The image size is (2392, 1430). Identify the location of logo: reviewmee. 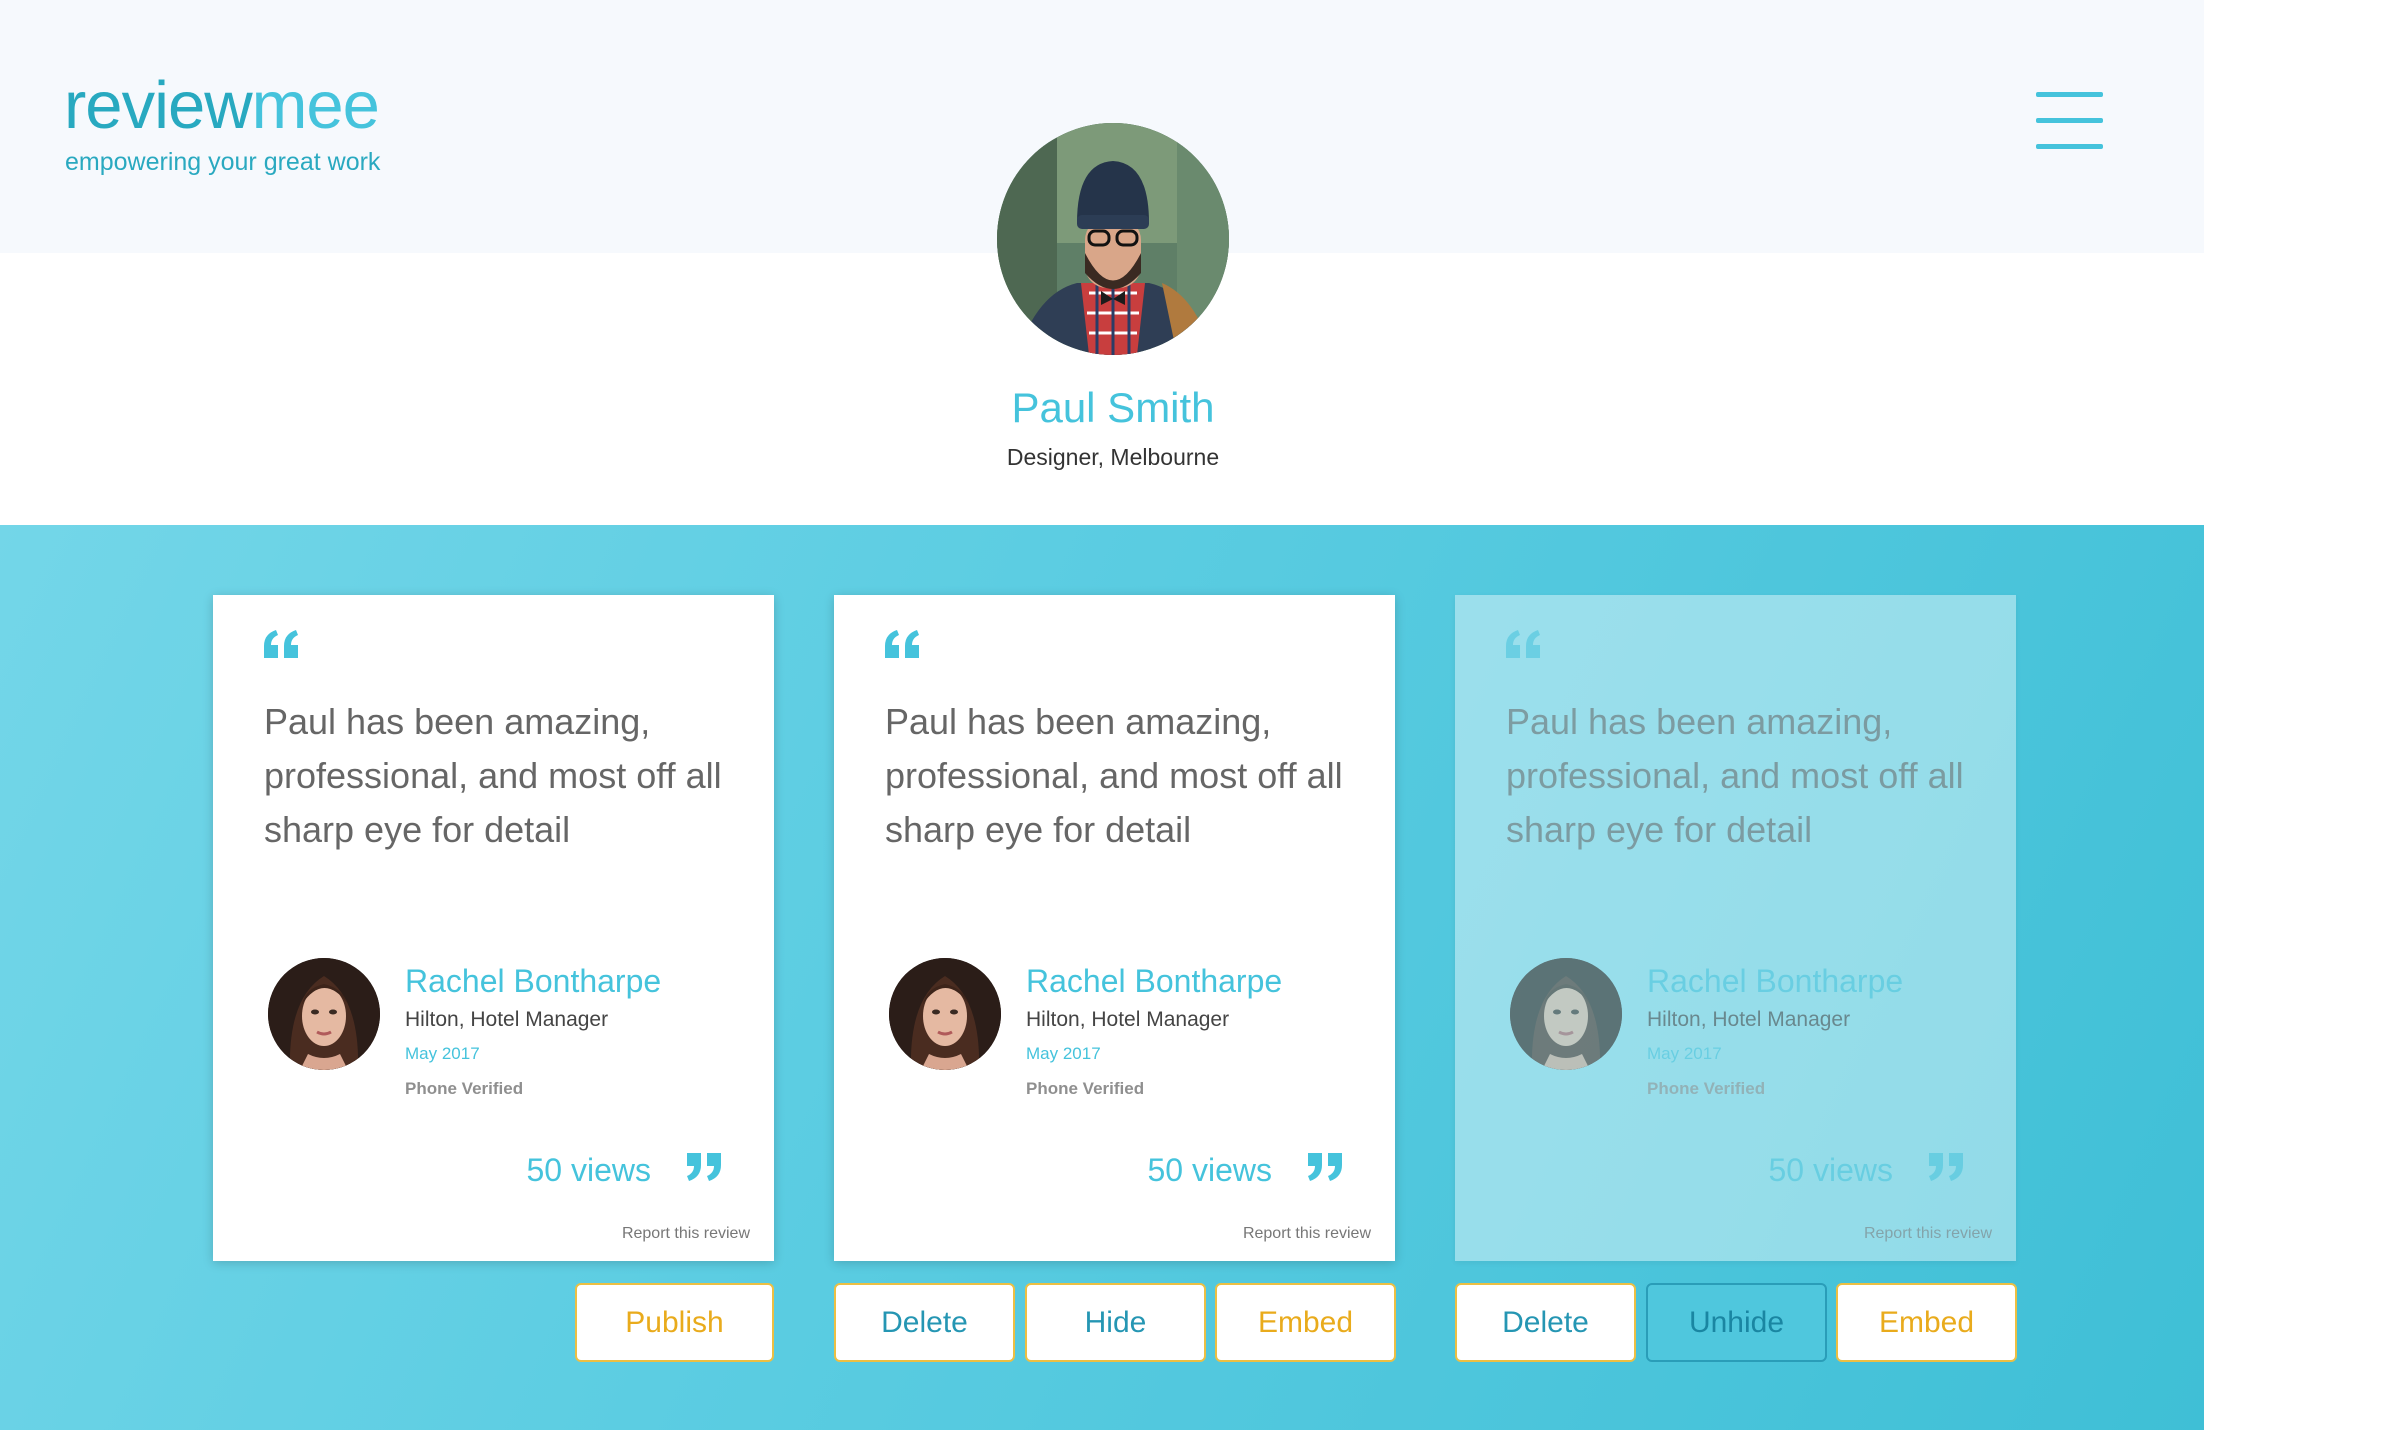
(222, 106).